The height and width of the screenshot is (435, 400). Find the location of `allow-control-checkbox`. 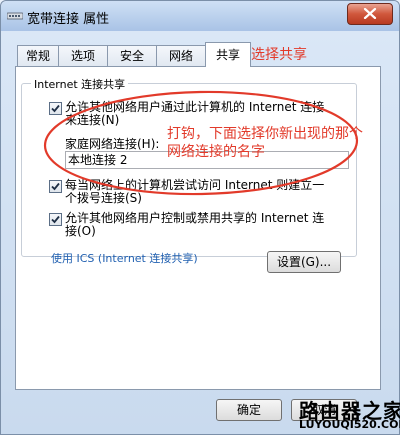

allow-control-checkbox is located at coordinates (55, 219).